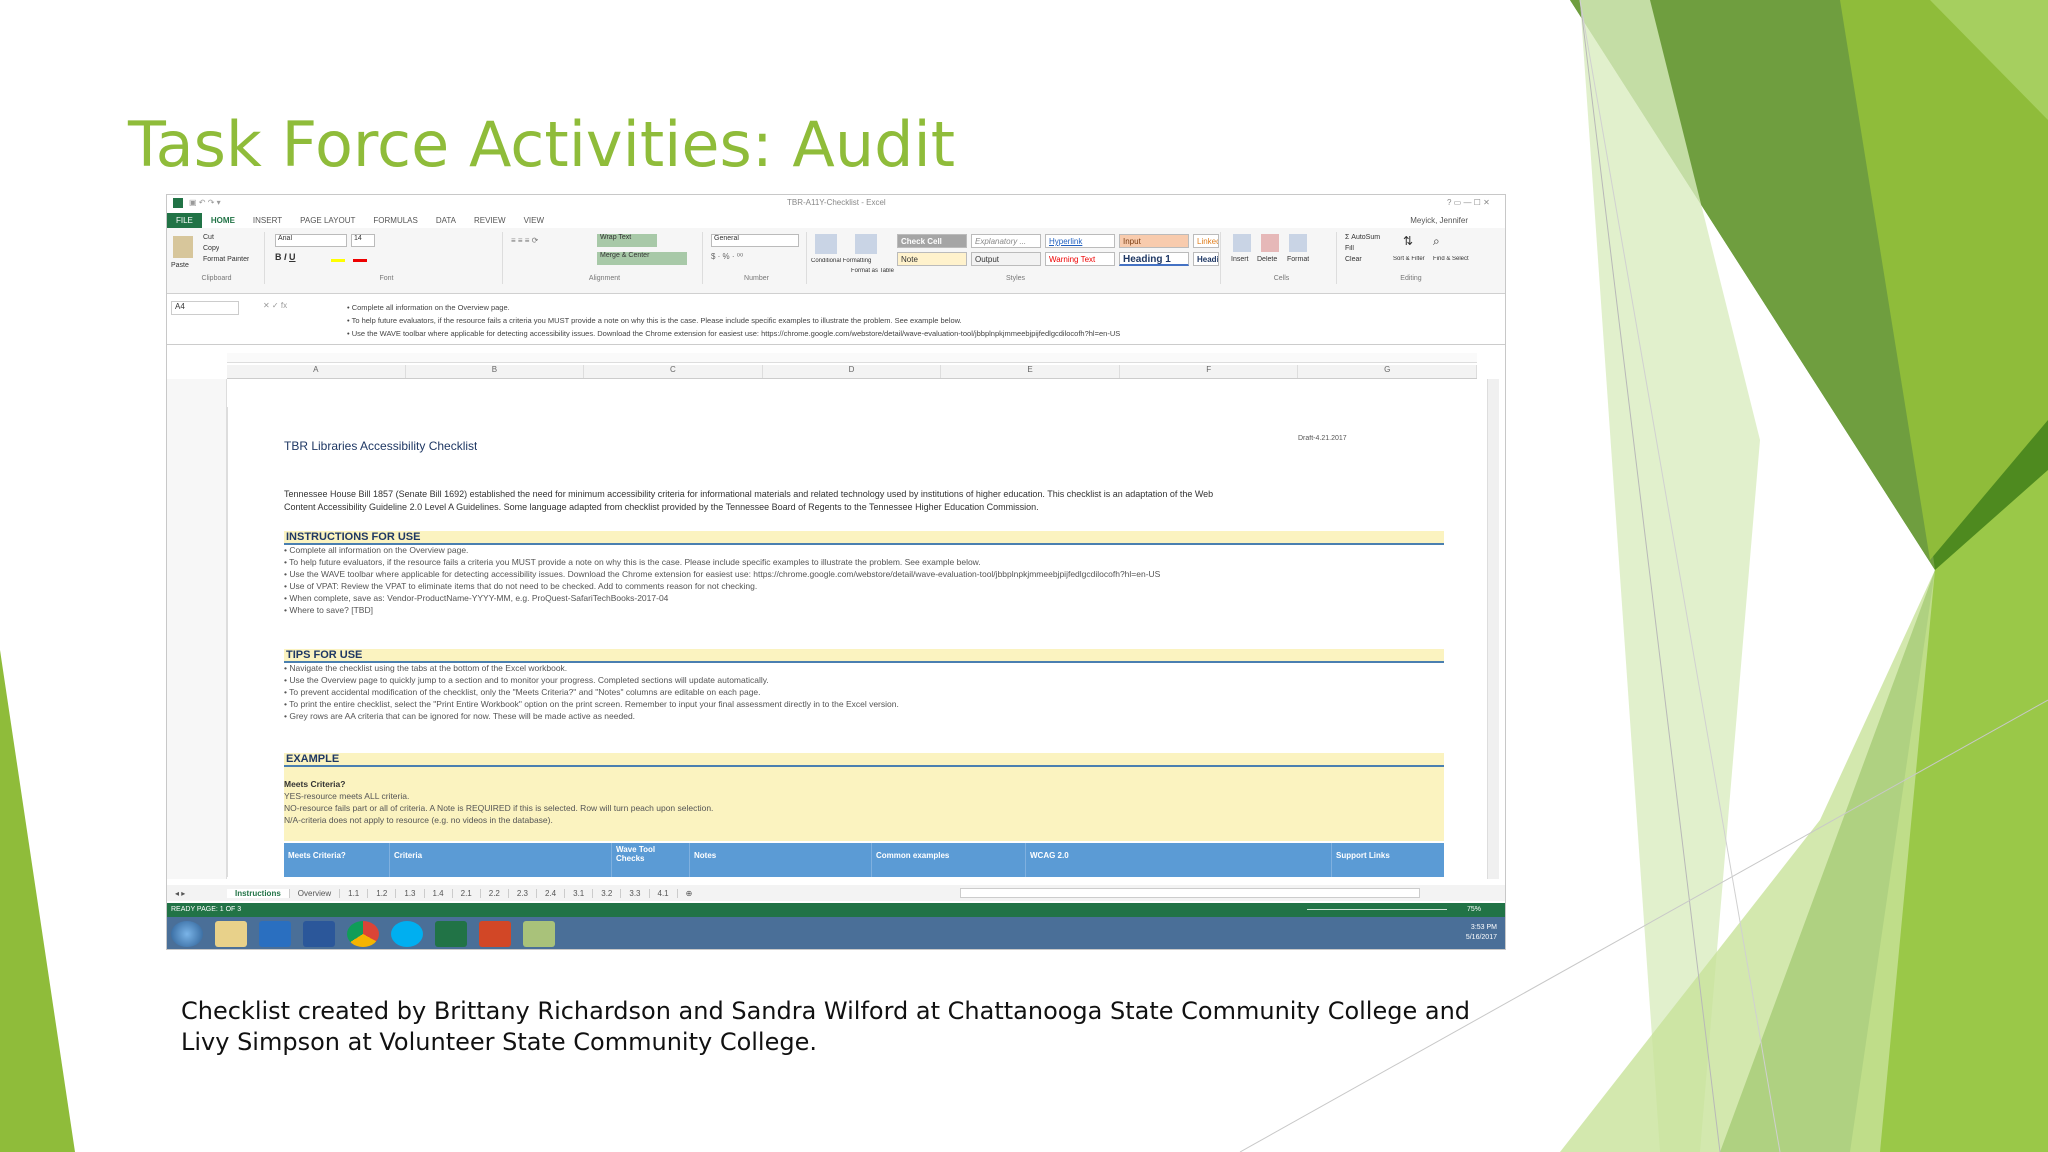  Describe the element at coordinates (551, 893) in the screenshot. I see `sheet-tab: 2.4` at that location.